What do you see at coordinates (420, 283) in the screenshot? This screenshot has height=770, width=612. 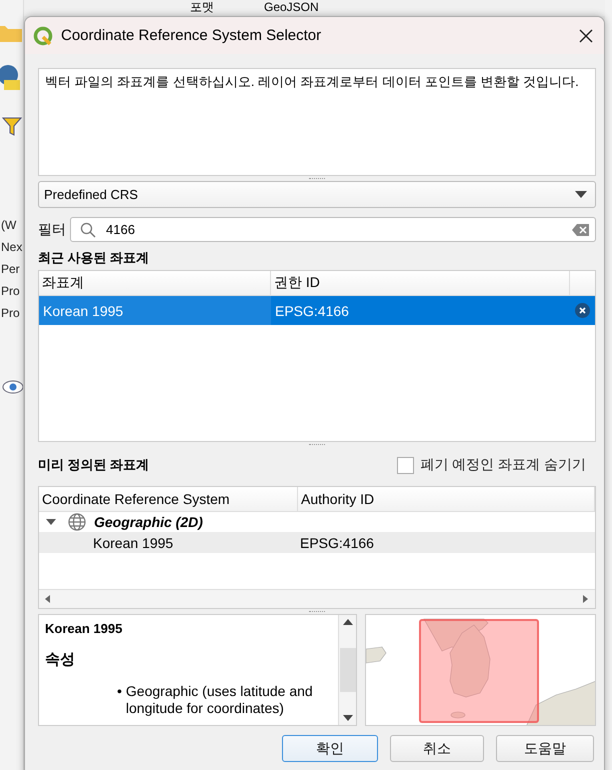 I see `column-header: 권한 ID` at bounding box center [420, 283].